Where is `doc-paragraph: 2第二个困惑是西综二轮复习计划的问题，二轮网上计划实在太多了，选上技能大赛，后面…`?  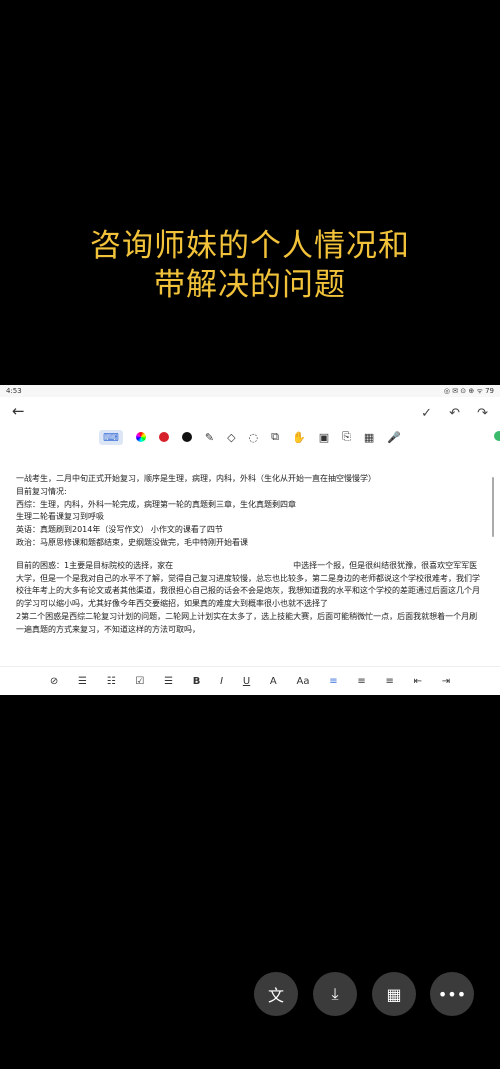
doc-paragraph: 2第二个困惑是西综二轮复习计划的问题，二轮网上计划实在太多了，选上技能大赛，后面… is located at coordinates (247, 622).